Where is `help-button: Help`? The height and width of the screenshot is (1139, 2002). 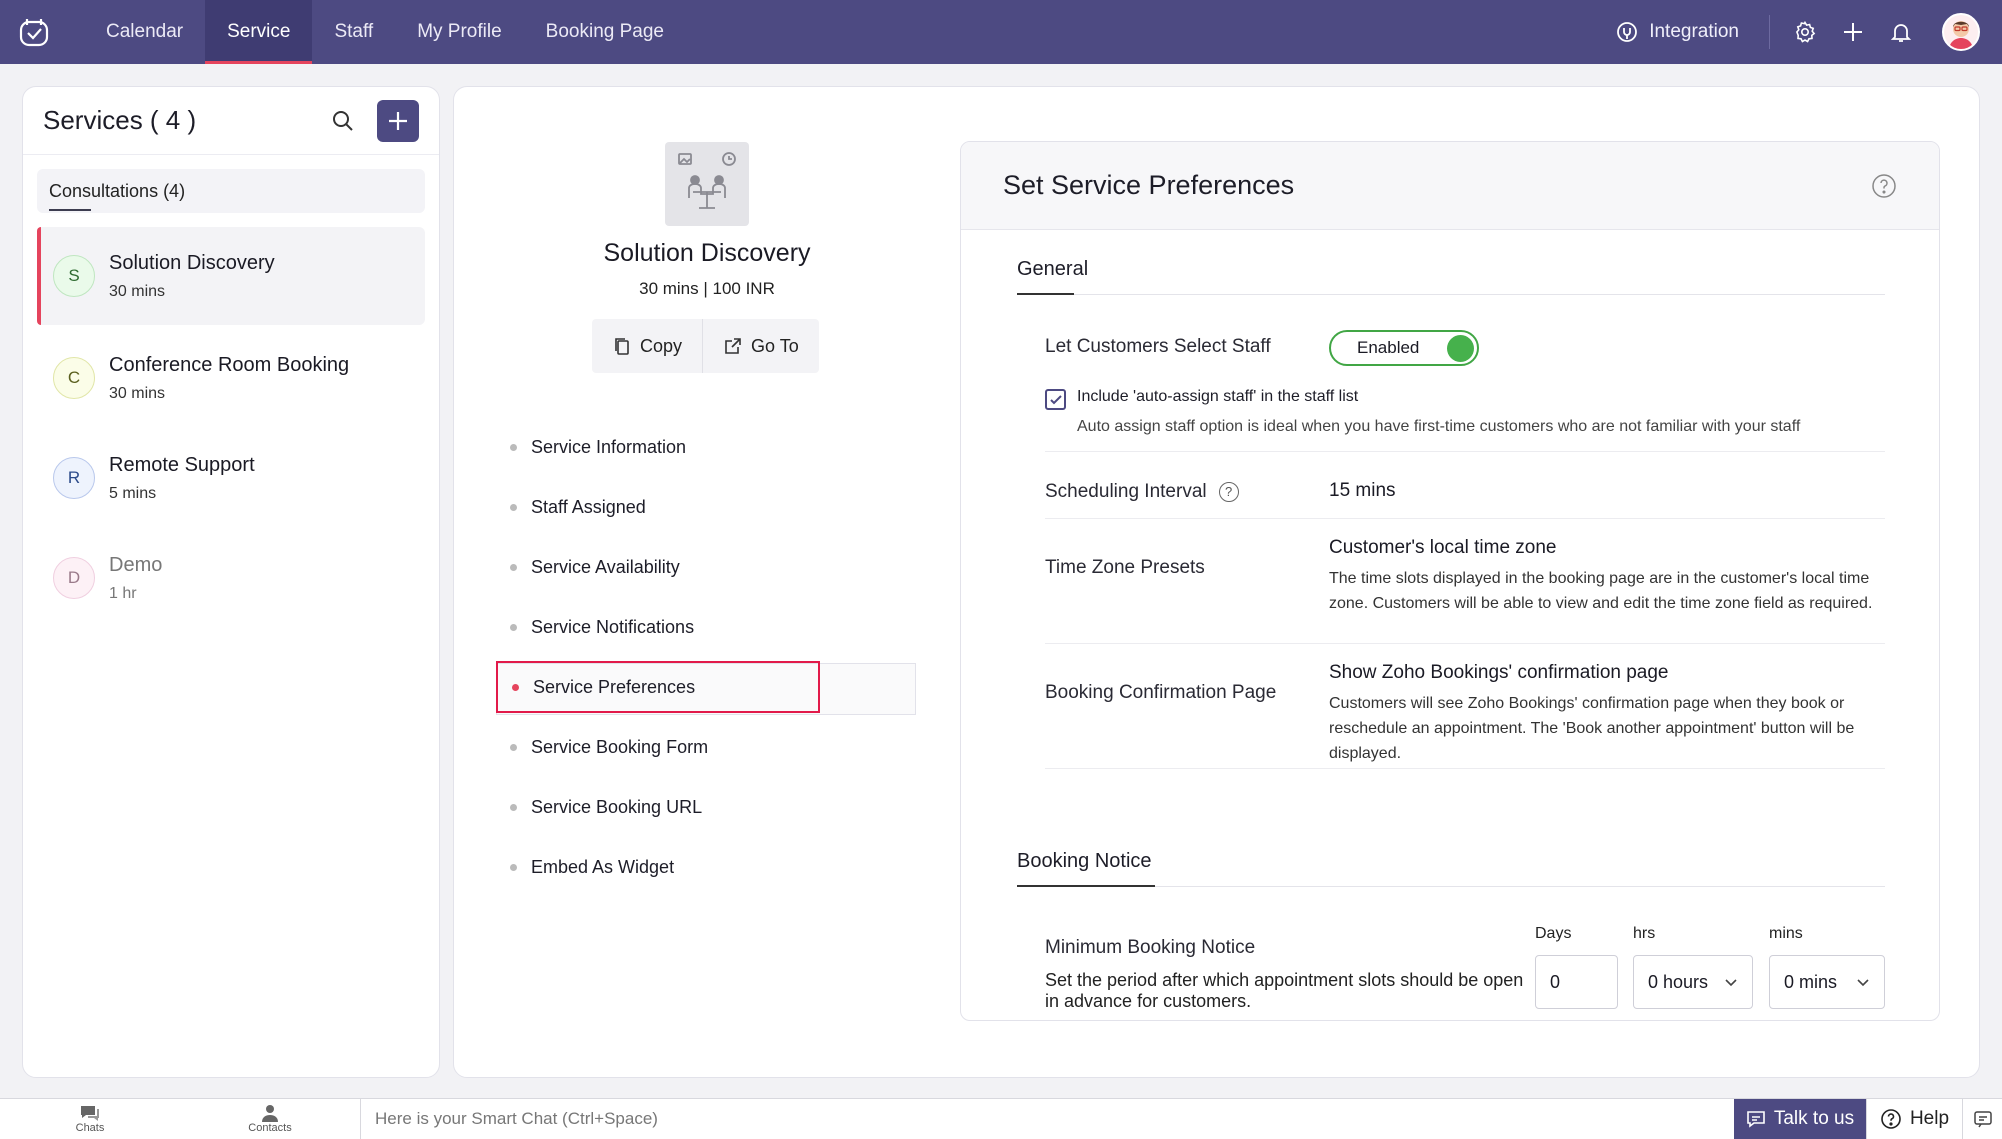
help-button: Help is located at coordinates (1914, 1119).